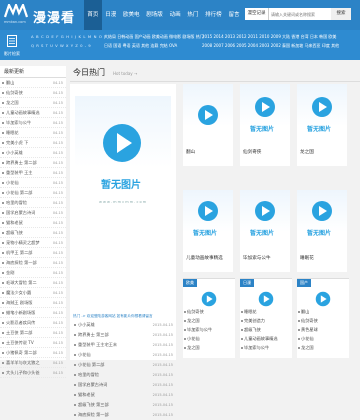 The image size is (360, 420). What do you see at coordinates (341, 14) in the screenshot?
I see `search-button: 搜索` at bounding box center [341, 14].